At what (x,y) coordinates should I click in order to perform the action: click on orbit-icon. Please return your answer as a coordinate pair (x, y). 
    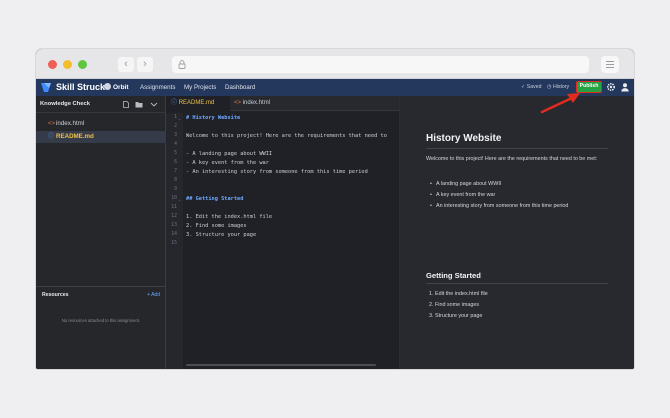
    Looking at the image, I should click on (107, 86).